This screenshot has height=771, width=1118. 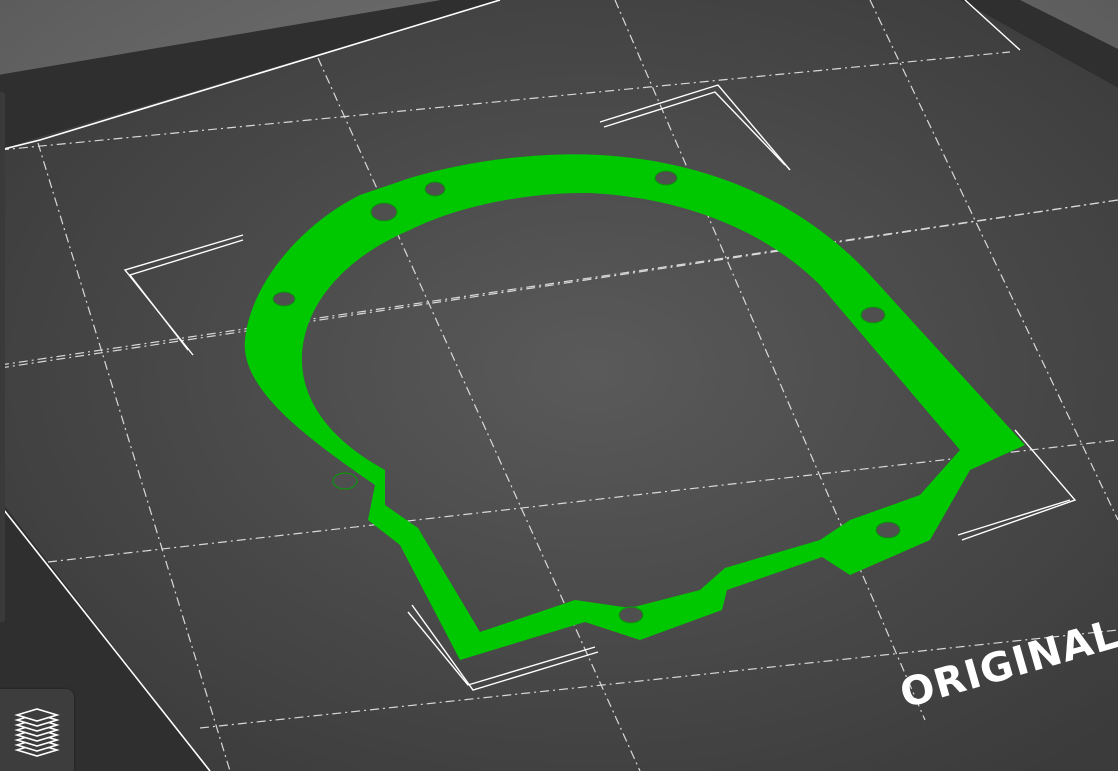 I want to click on layers-button, so click(x=37, y=730).